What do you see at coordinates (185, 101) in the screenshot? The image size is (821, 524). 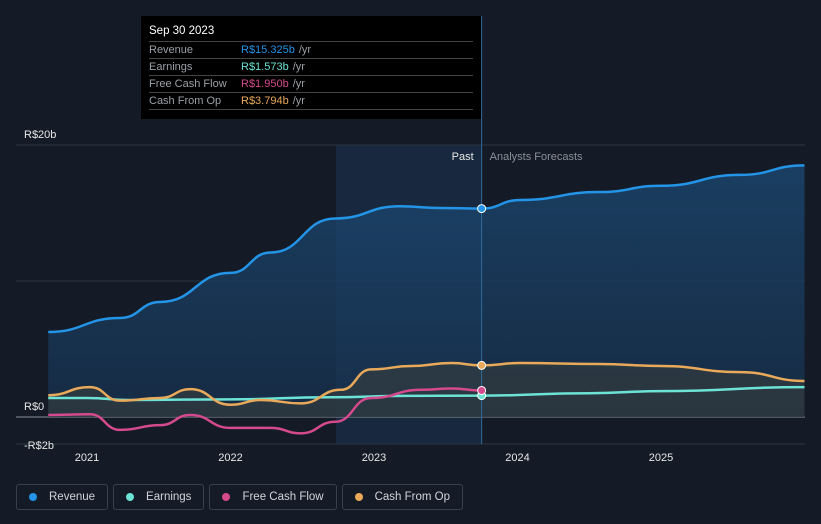 I see `tooltip-label: Cash From Op` at bounding box center [185, 101].